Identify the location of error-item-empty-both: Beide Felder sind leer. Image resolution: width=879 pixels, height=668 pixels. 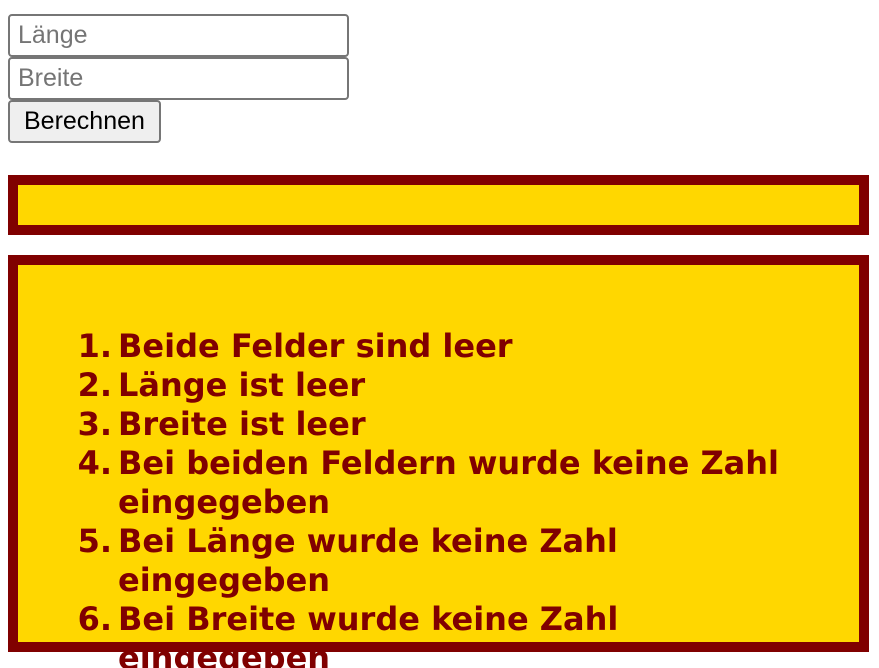
(292, 346).